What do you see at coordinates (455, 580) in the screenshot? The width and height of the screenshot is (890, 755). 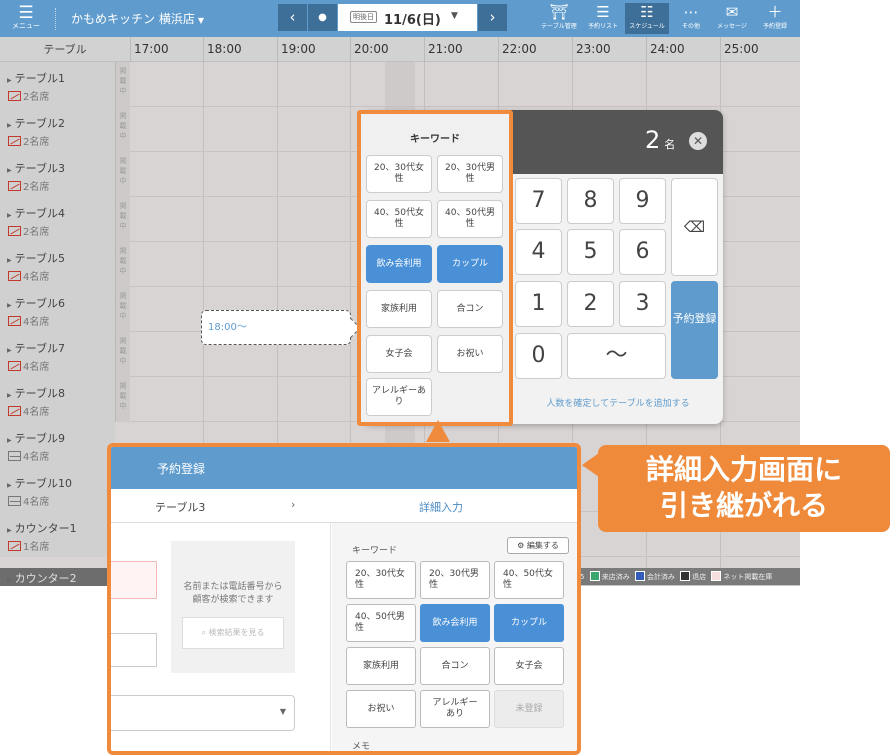 I see `detail-keyword-button: 20、30代男性` at bounding box center [455, 580].